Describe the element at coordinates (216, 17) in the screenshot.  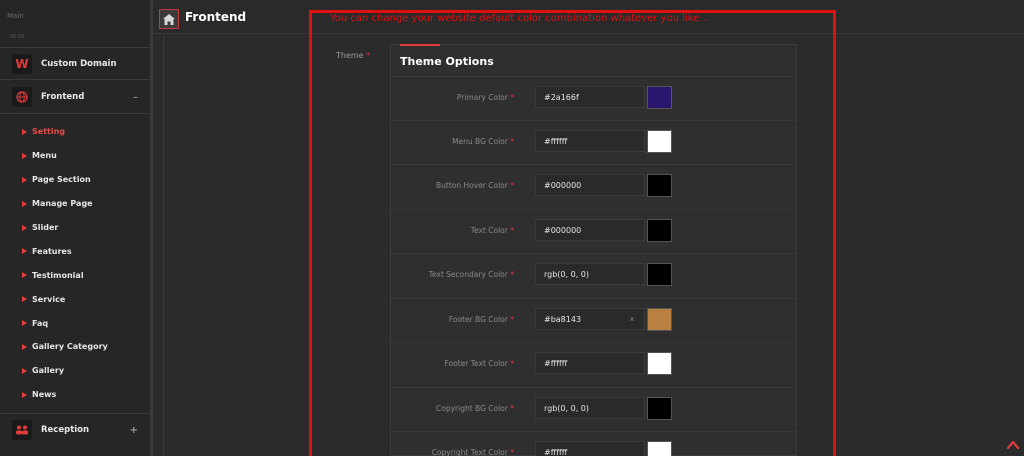
I see `page-title: Frontend` at that location.